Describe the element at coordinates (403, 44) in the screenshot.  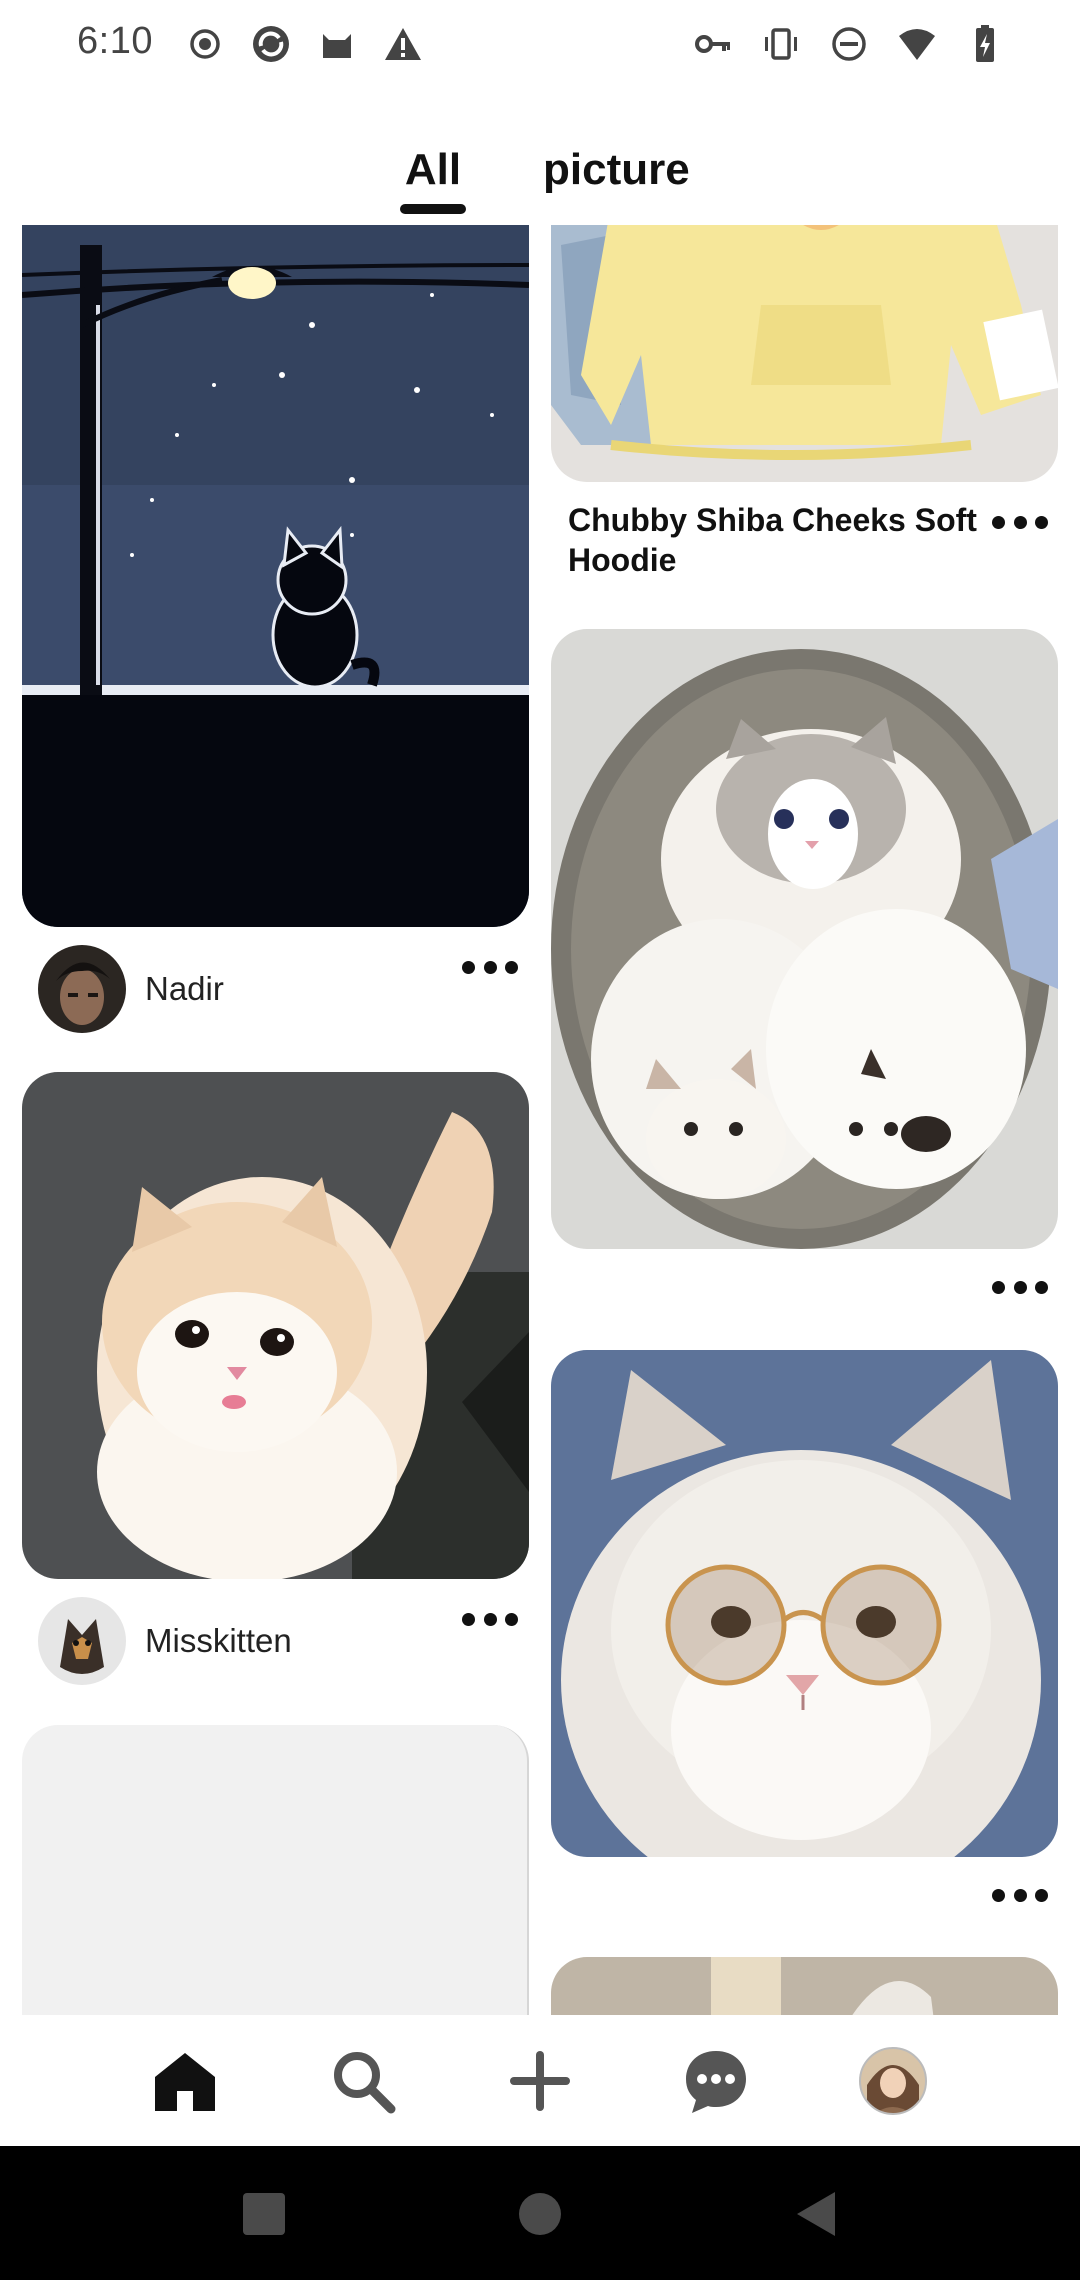
I see `warning-icon` at that location.